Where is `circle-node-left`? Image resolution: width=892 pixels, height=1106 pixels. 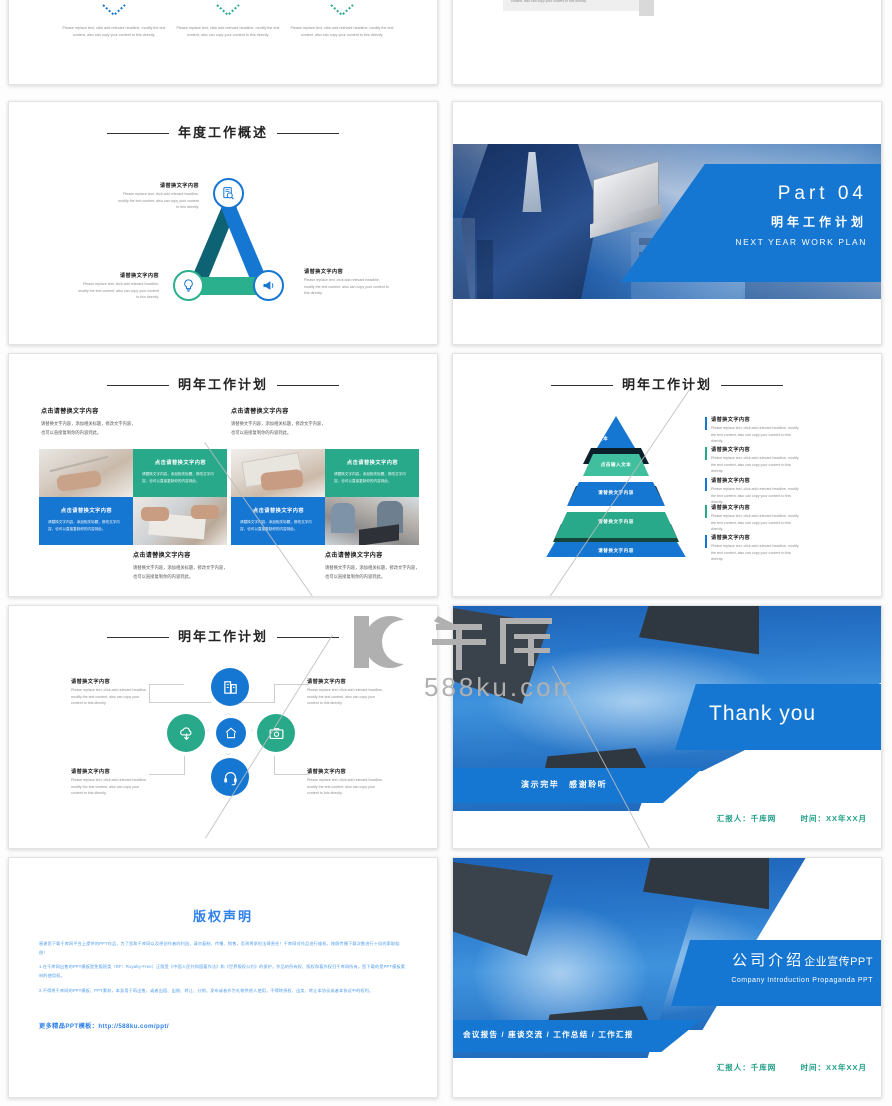 circle-node-left is located at coordinates (186, 733).